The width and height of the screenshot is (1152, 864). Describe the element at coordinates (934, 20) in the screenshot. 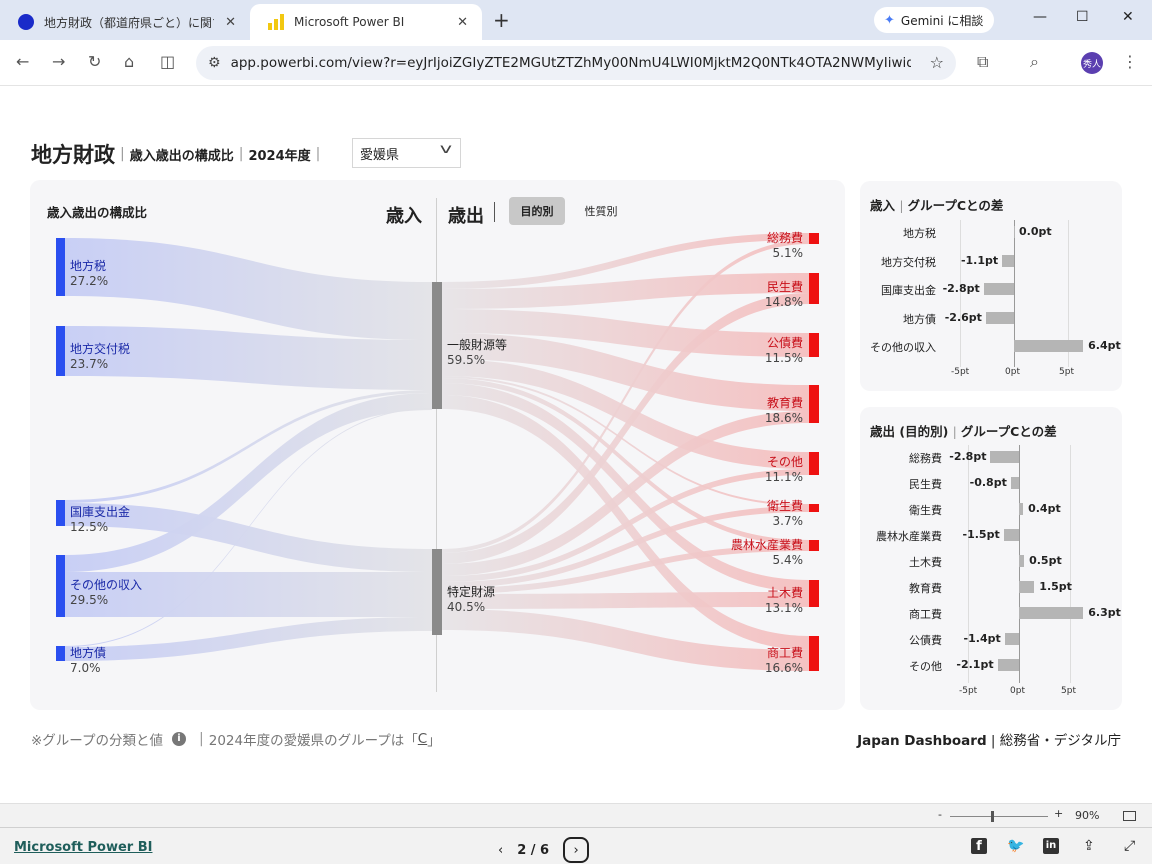

I see `gemini-button: ✦ Gemini に相談` at that location.